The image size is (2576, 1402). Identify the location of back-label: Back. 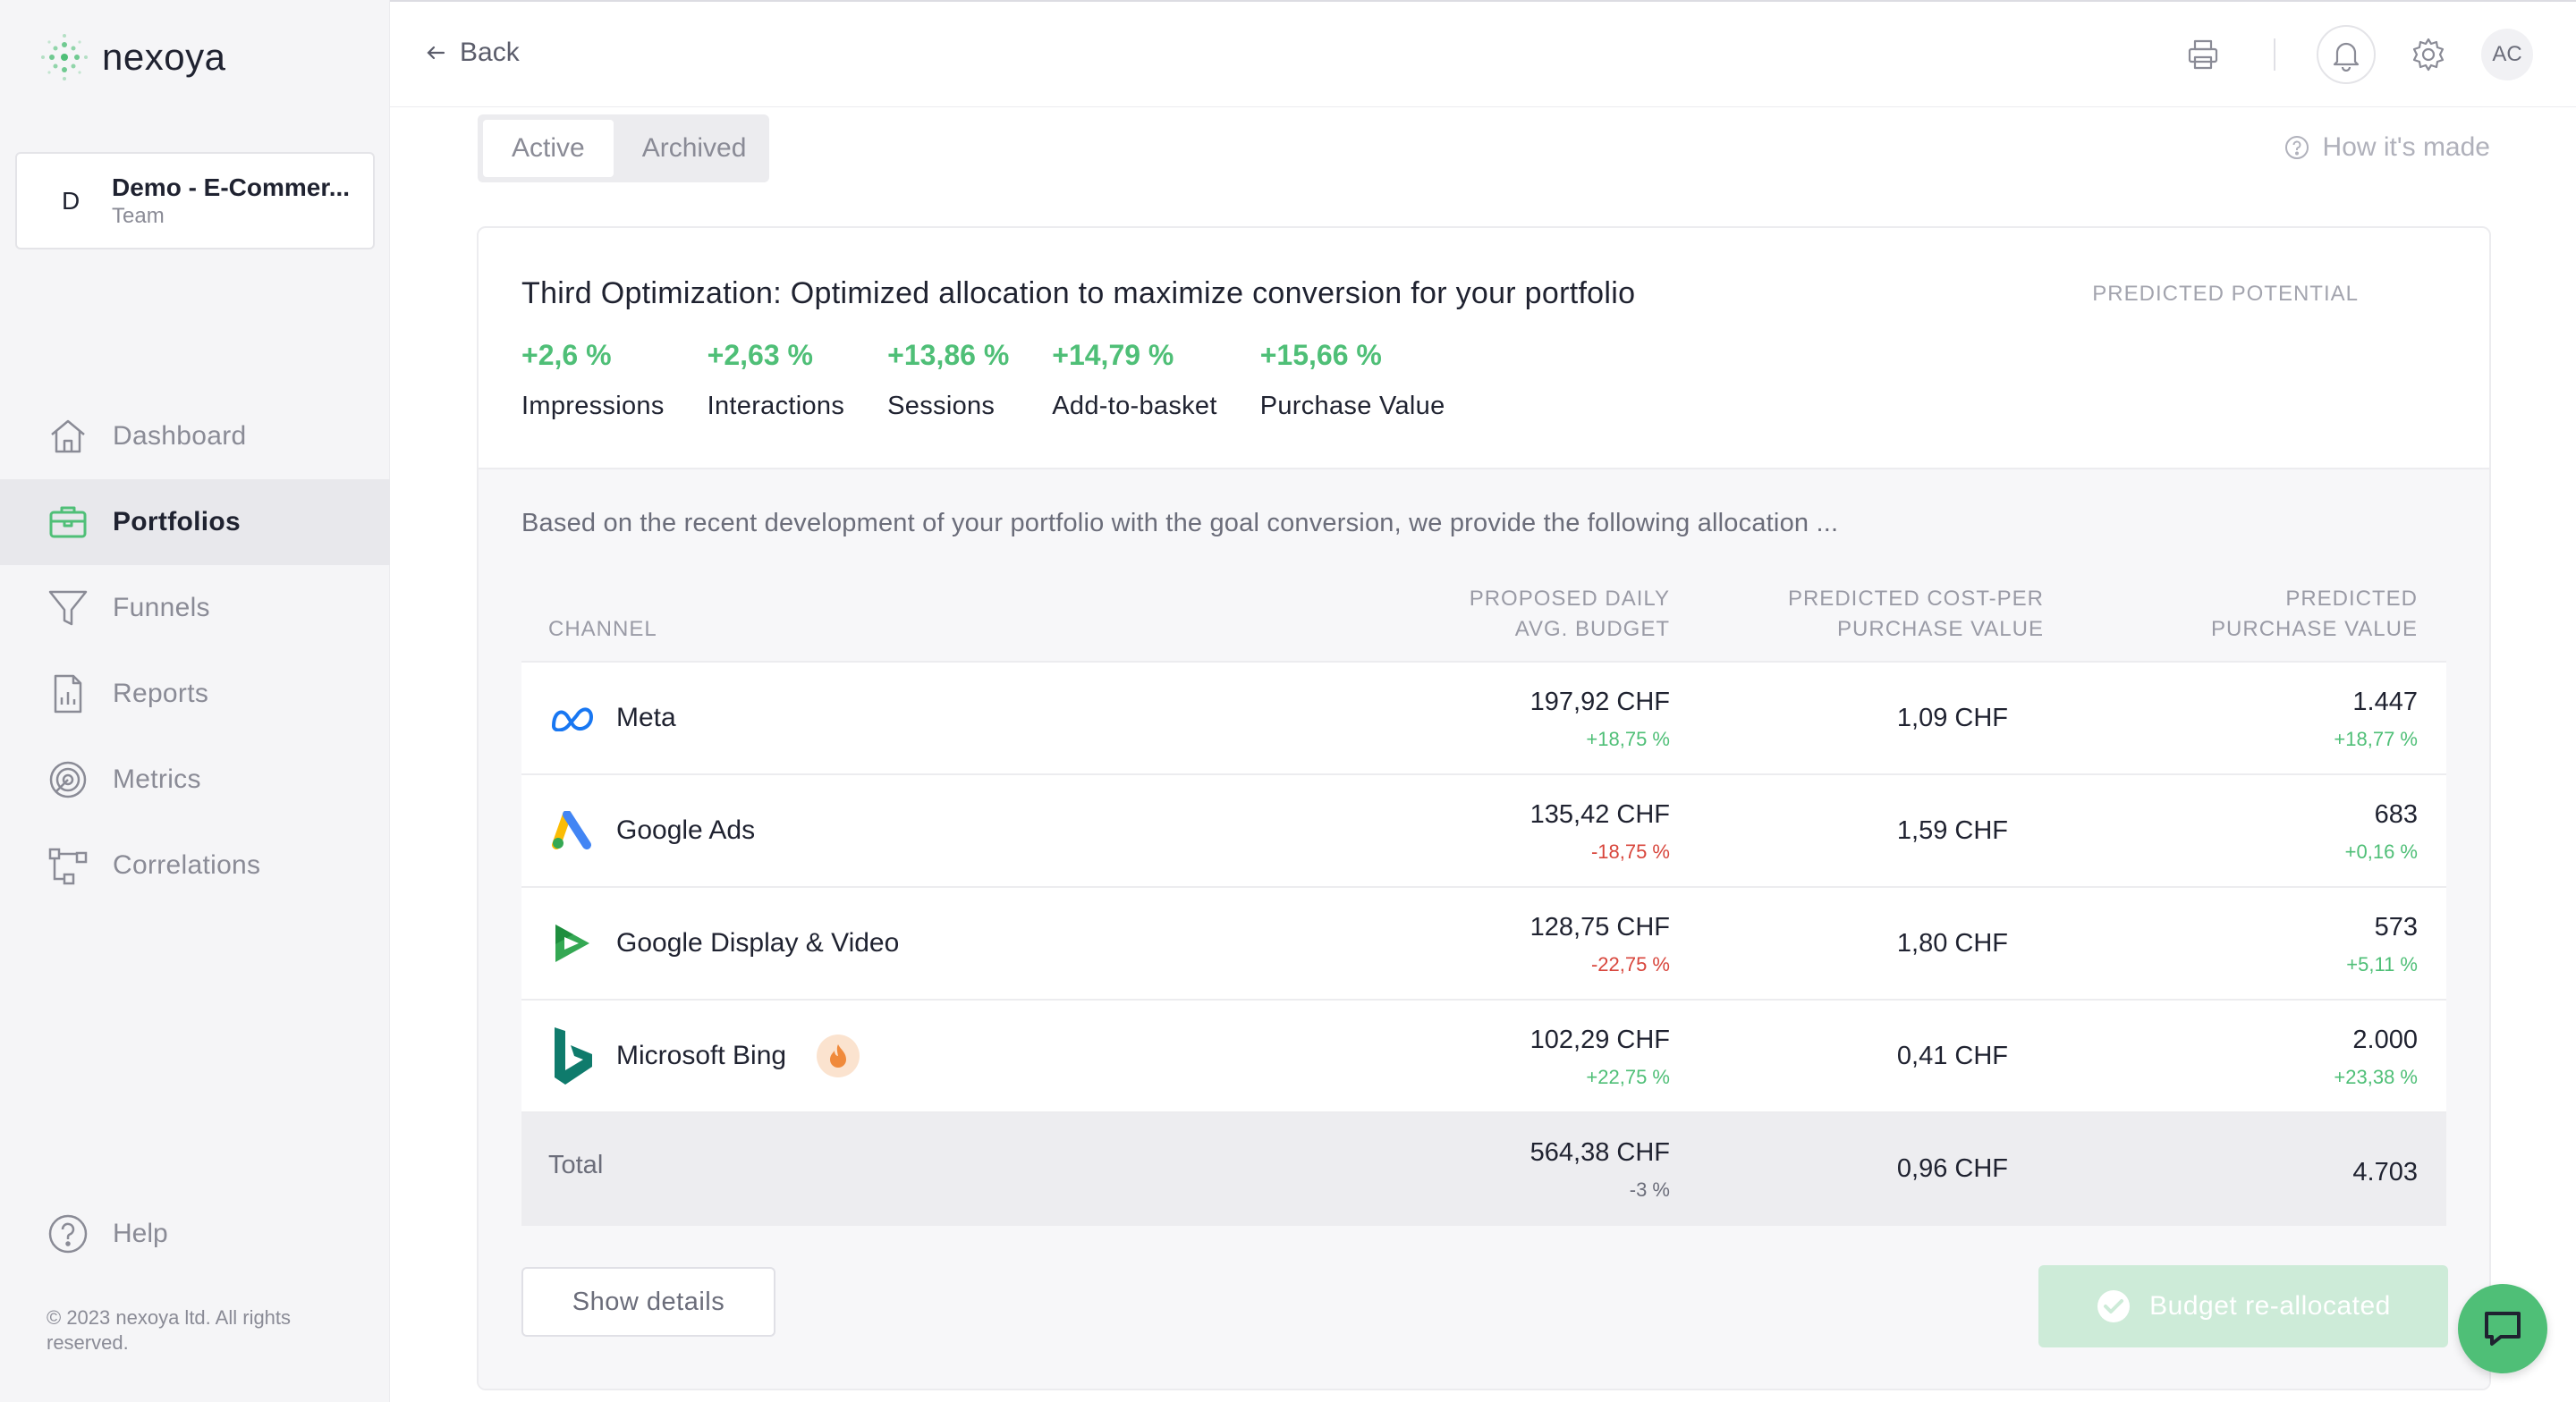
(490, 52).